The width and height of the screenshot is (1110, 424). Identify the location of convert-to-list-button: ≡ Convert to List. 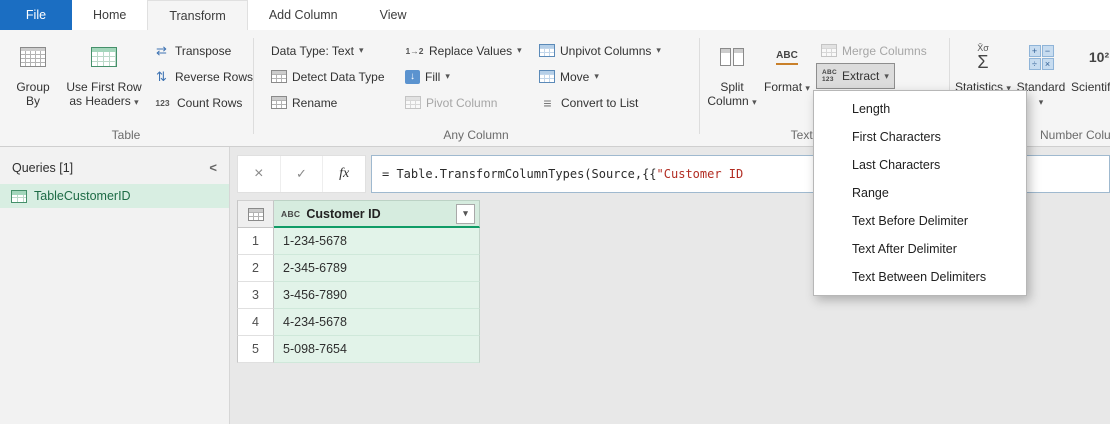
(588, 102).